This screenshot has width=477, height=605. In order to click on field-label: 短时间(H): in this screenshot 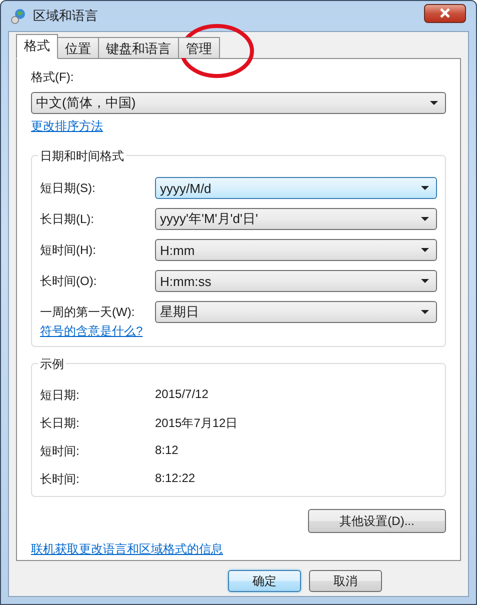, I will do `click(68, 250)`.